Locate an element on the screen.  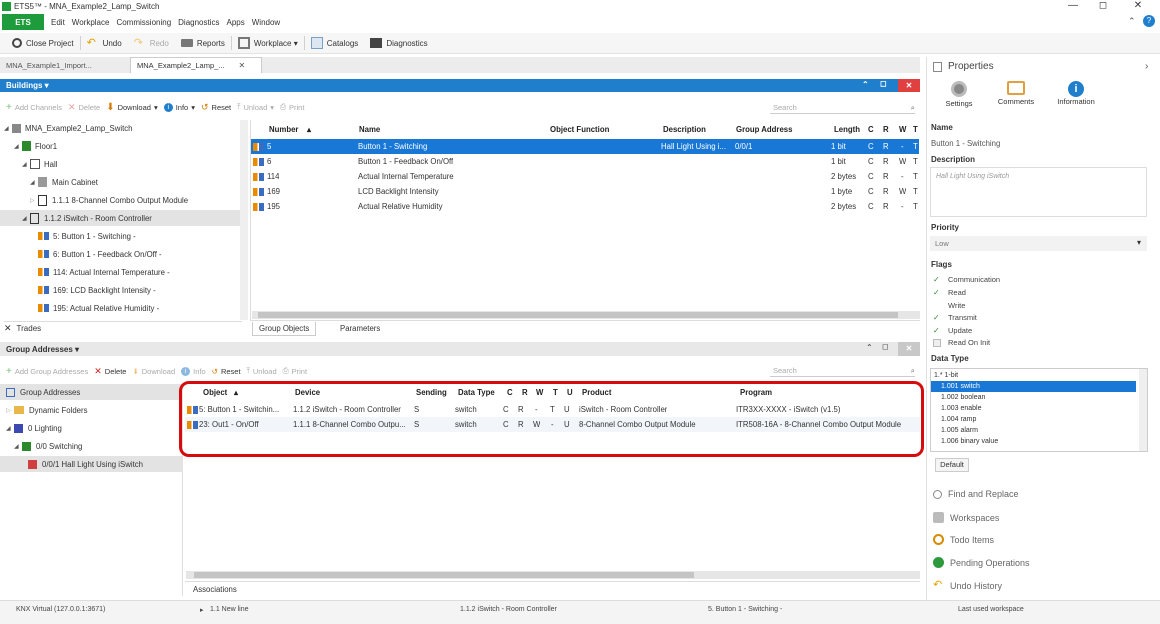
column-header-group-address: Group Address is located at coordinates (764, 129).